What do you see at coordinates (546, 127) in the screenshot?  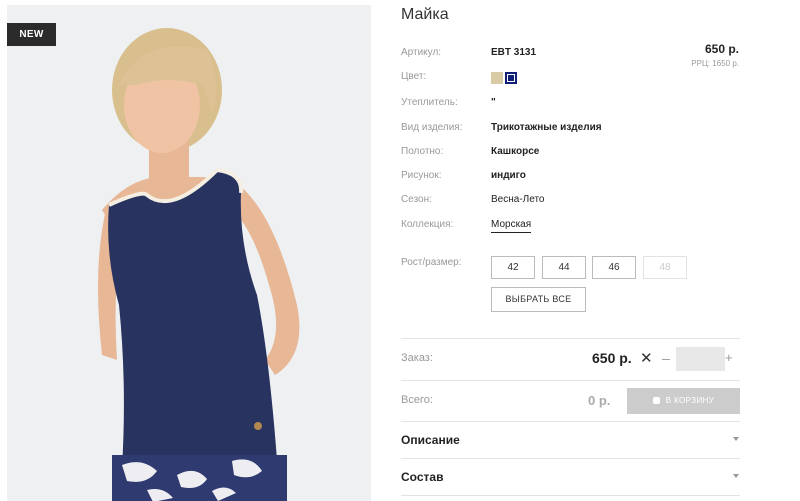 I see `spec-value: Трикотажные изделия` at bounding box center [546, 127].